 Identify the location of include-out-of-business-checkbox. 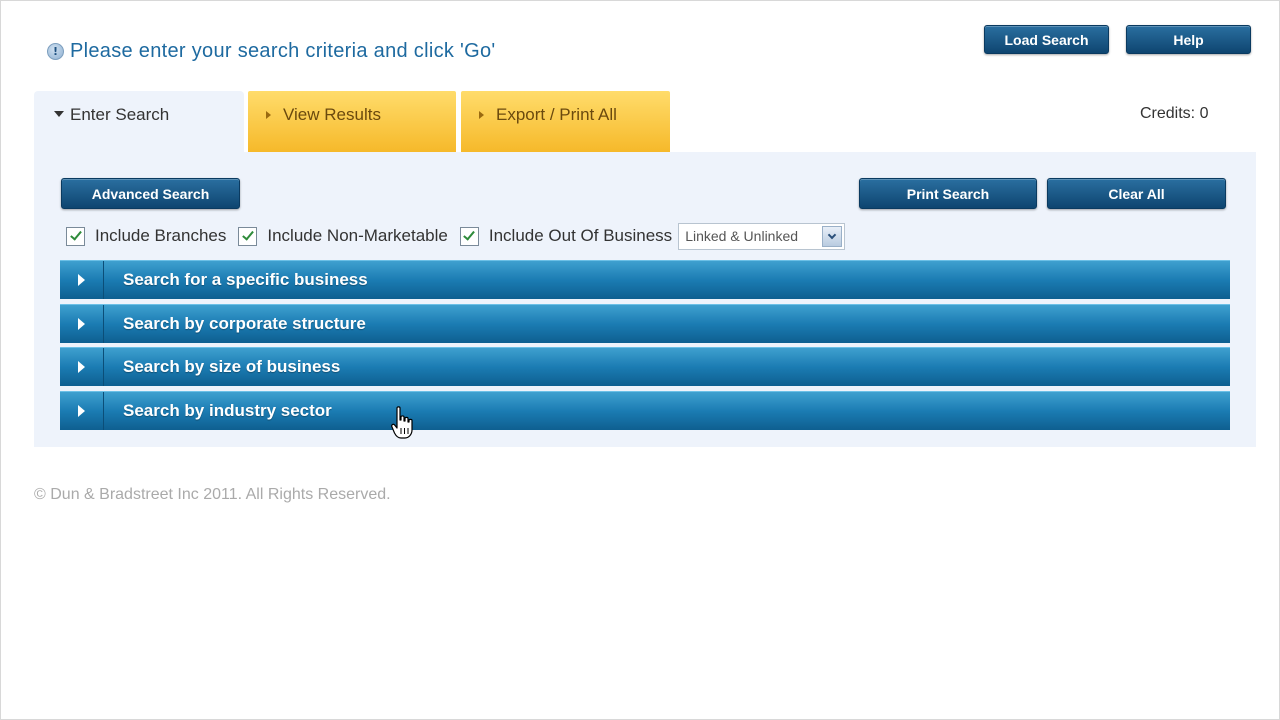
(469, 236).